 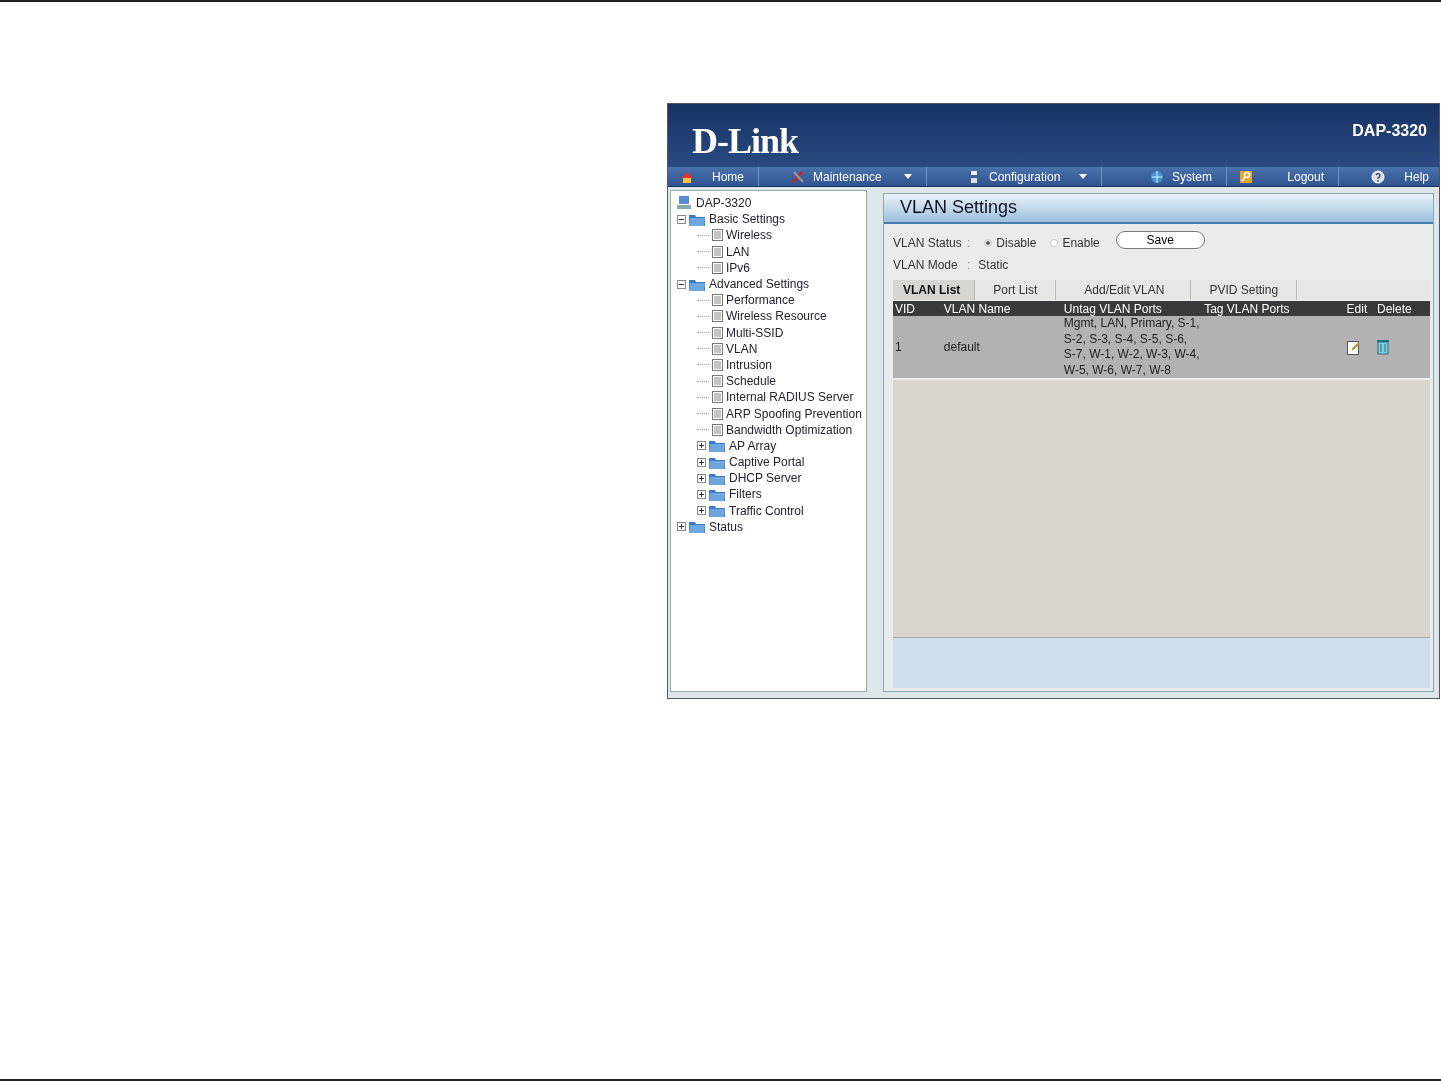 What do you see at coordinates (1124, 290) in the screenshot?
I see `tab: Add/Edit VLAN` at bounding box center [1124, 290].